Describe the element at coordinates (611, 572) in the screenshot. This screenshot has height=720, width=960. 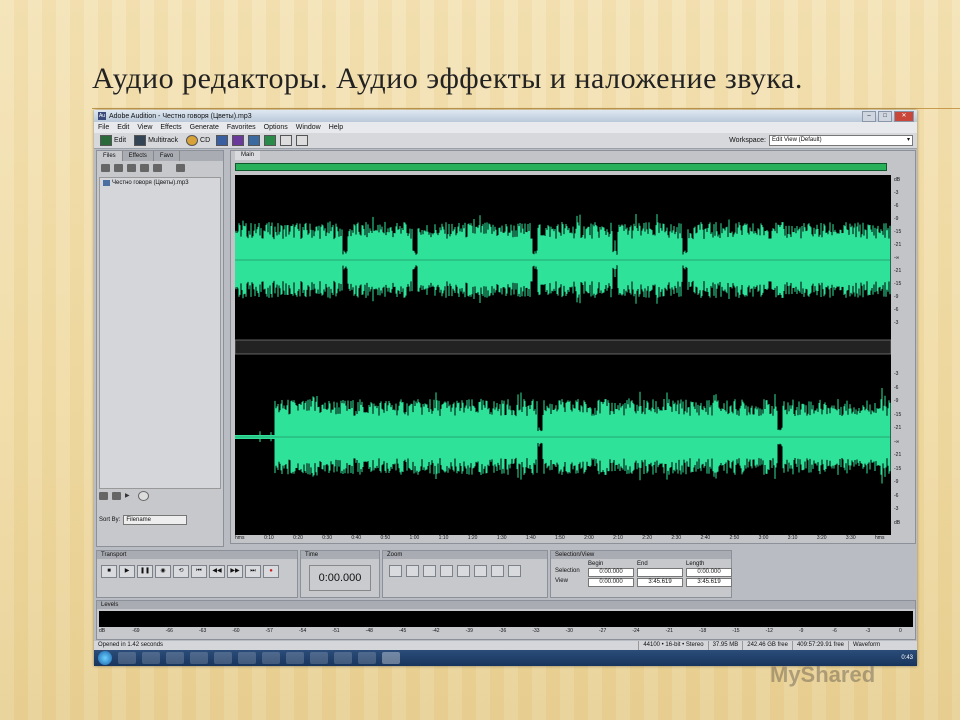
I see `selection-begin-field: 0:00.000` at that location.